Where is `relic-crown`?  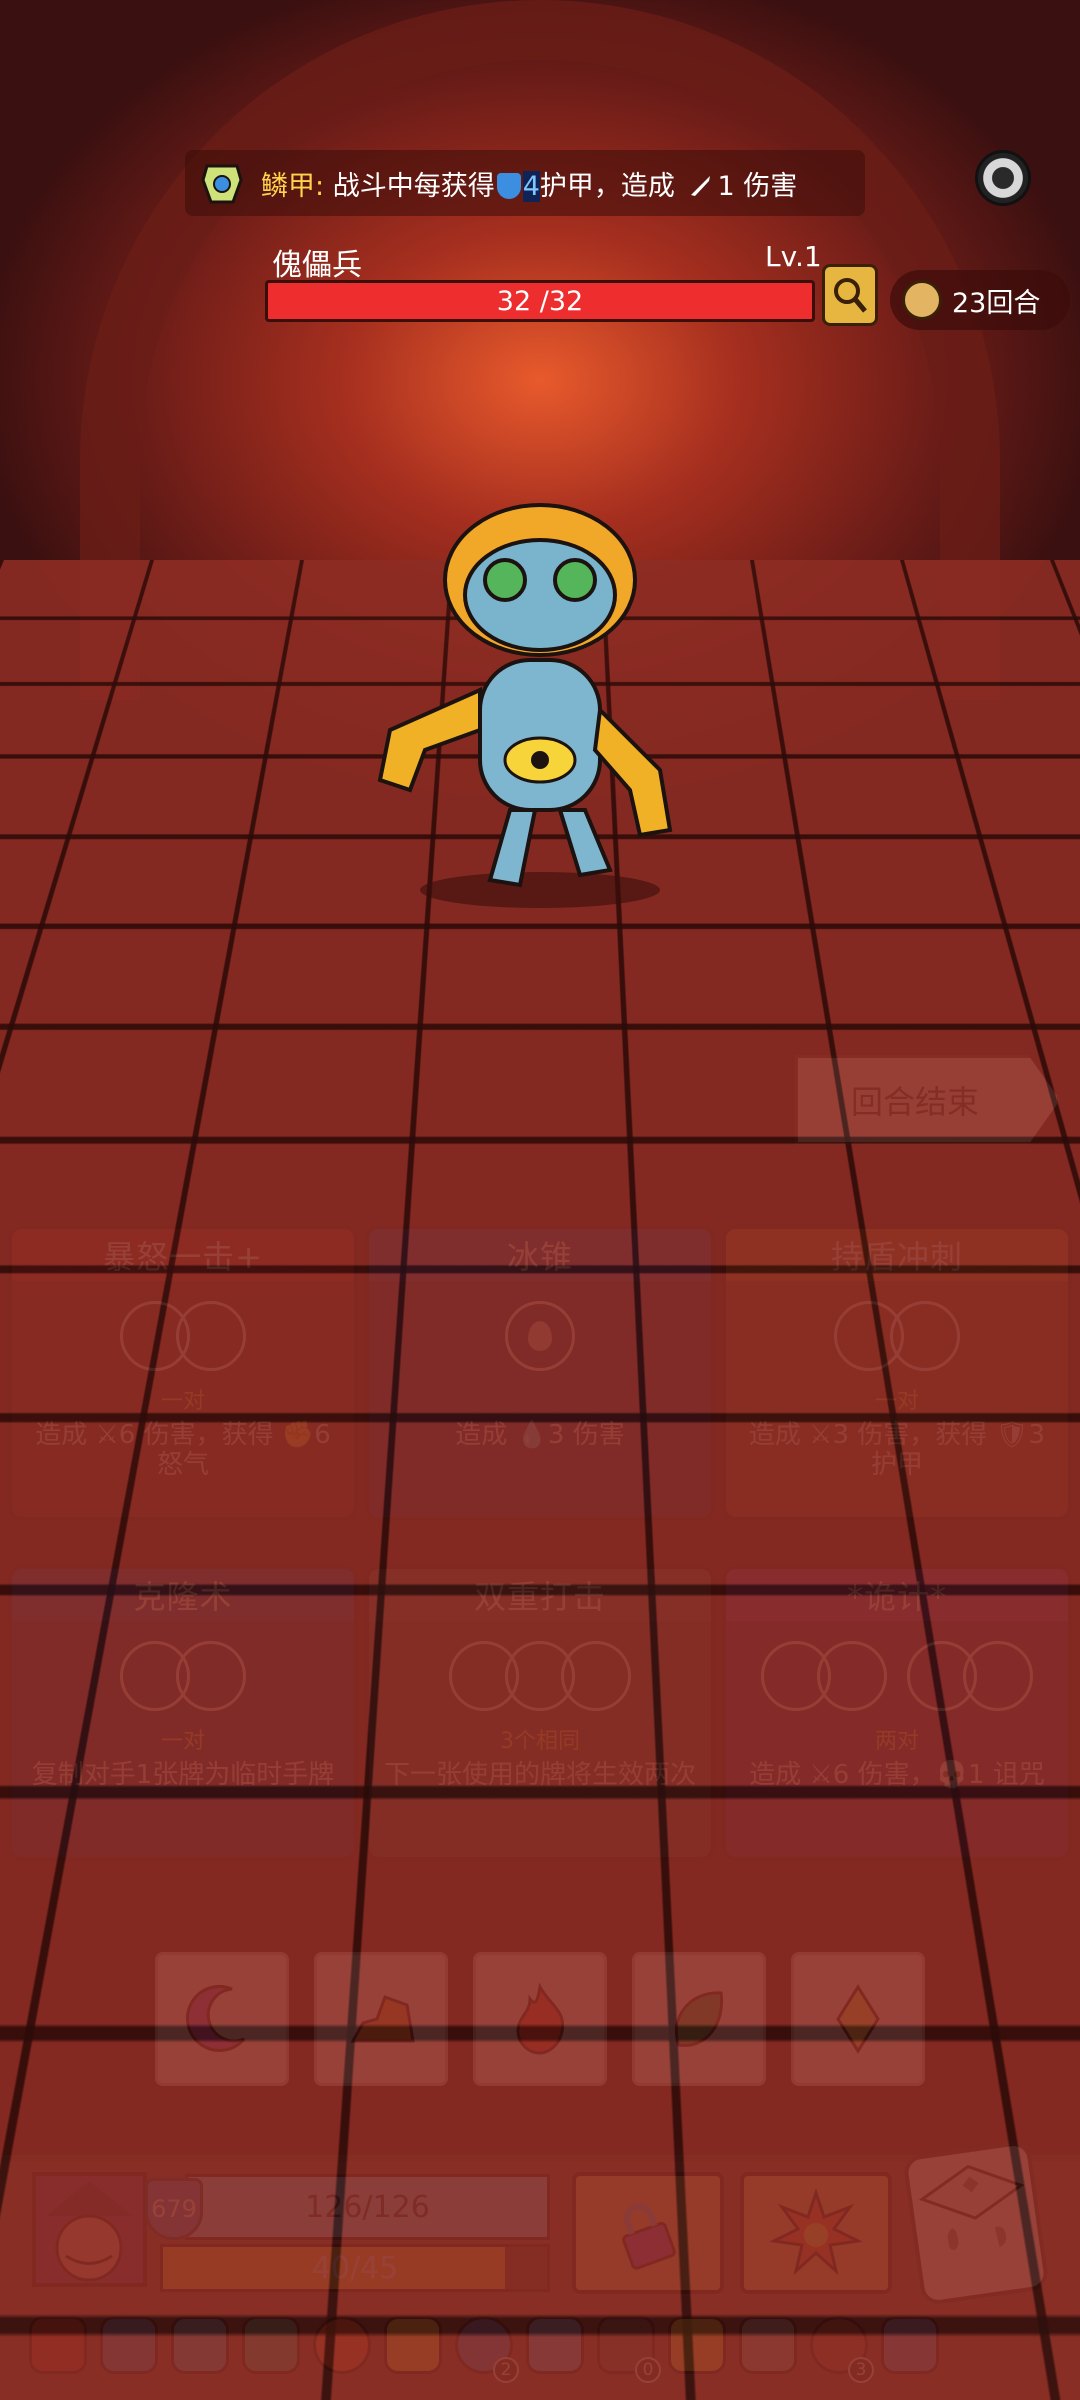 relic-crown is located at coordinates (413, 2345).